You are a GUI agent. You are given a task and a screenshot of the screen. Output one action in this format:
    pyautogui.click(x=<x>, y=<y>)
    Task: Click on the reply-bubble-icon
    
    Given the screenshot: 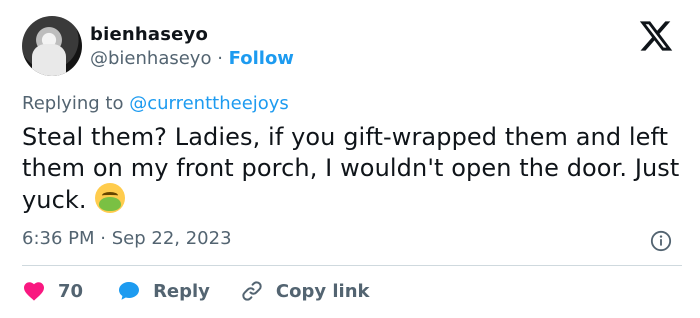 What is the action you would take?
    pyautogui.click(x=129, y=291)
    